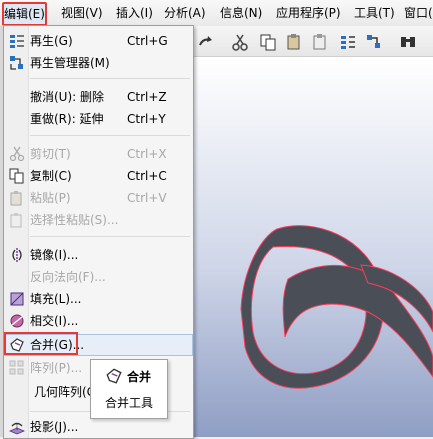 This screenshot has height=439, width=433. Describe the element at coordinates (129, 403) in the screenshot. I see `tooltip-description: 合并工具` at that location.